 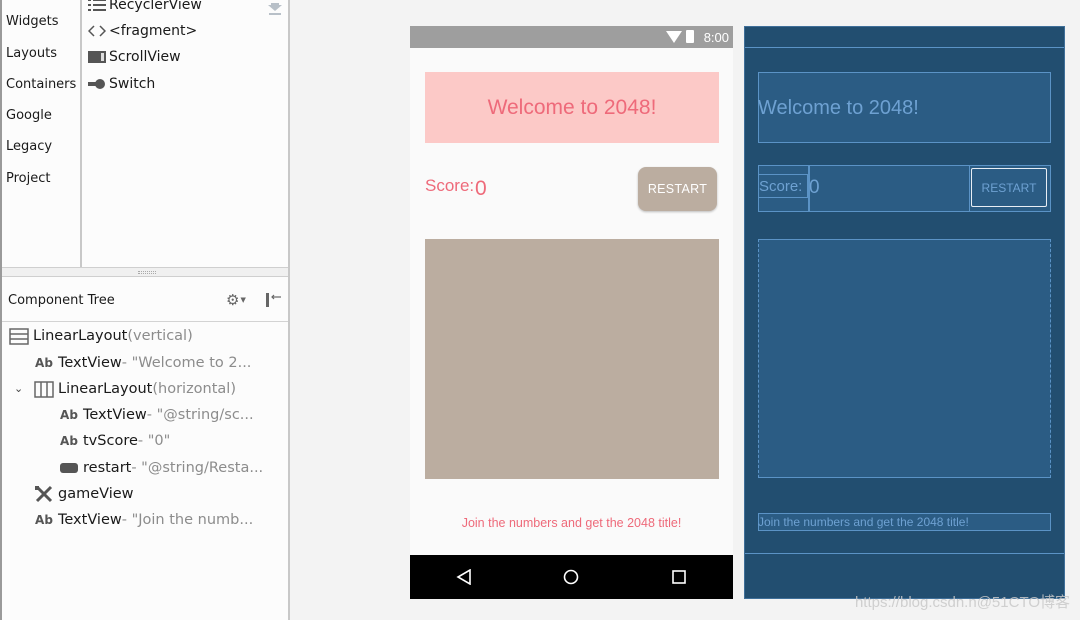 What do you see at coordinates (107, 468) in the screenshot?
I see `tree-row-name: restart` at bounding box center [107, 468].